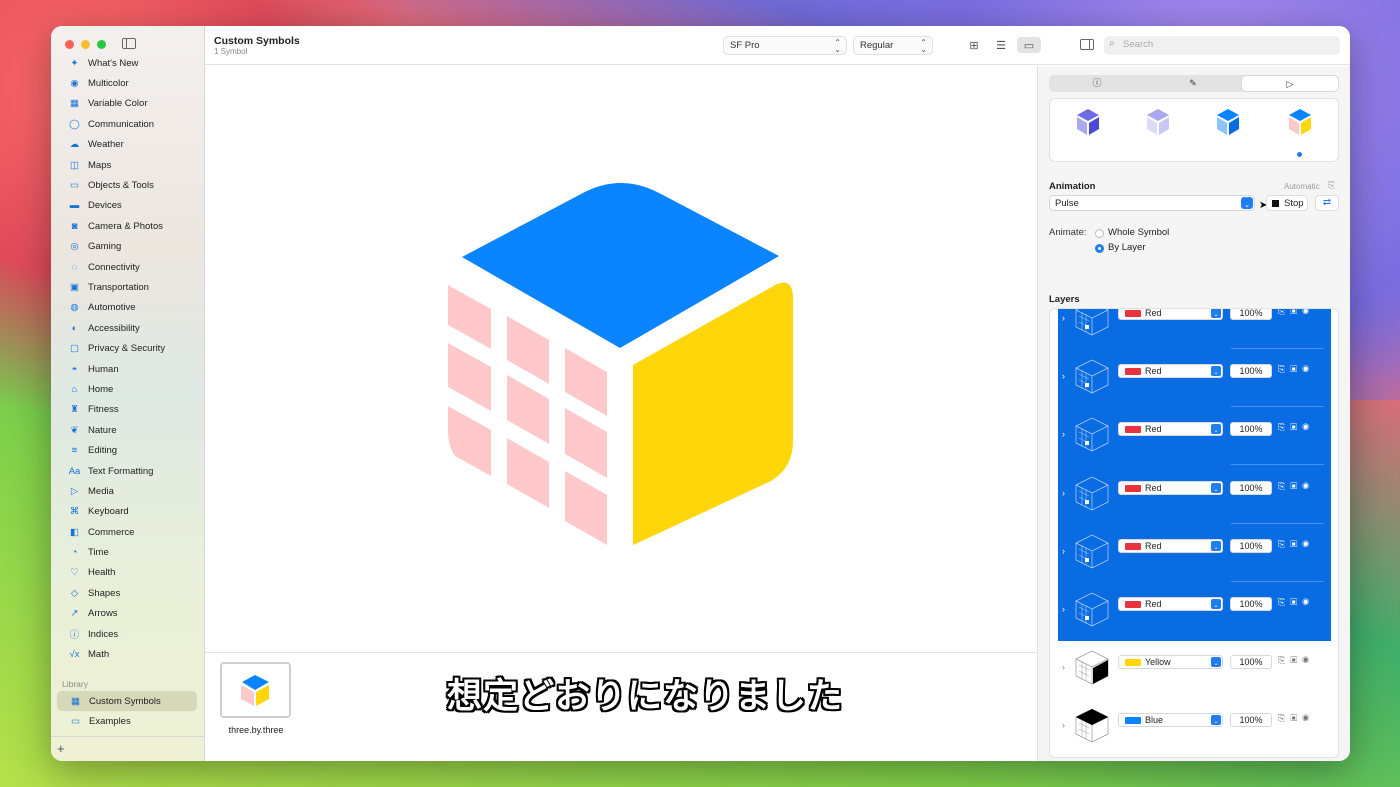  What do you see at coordinates (1228, 122) in the screenshot?
I see `palette-rendering-icon` at bounding box center [1228, 122].